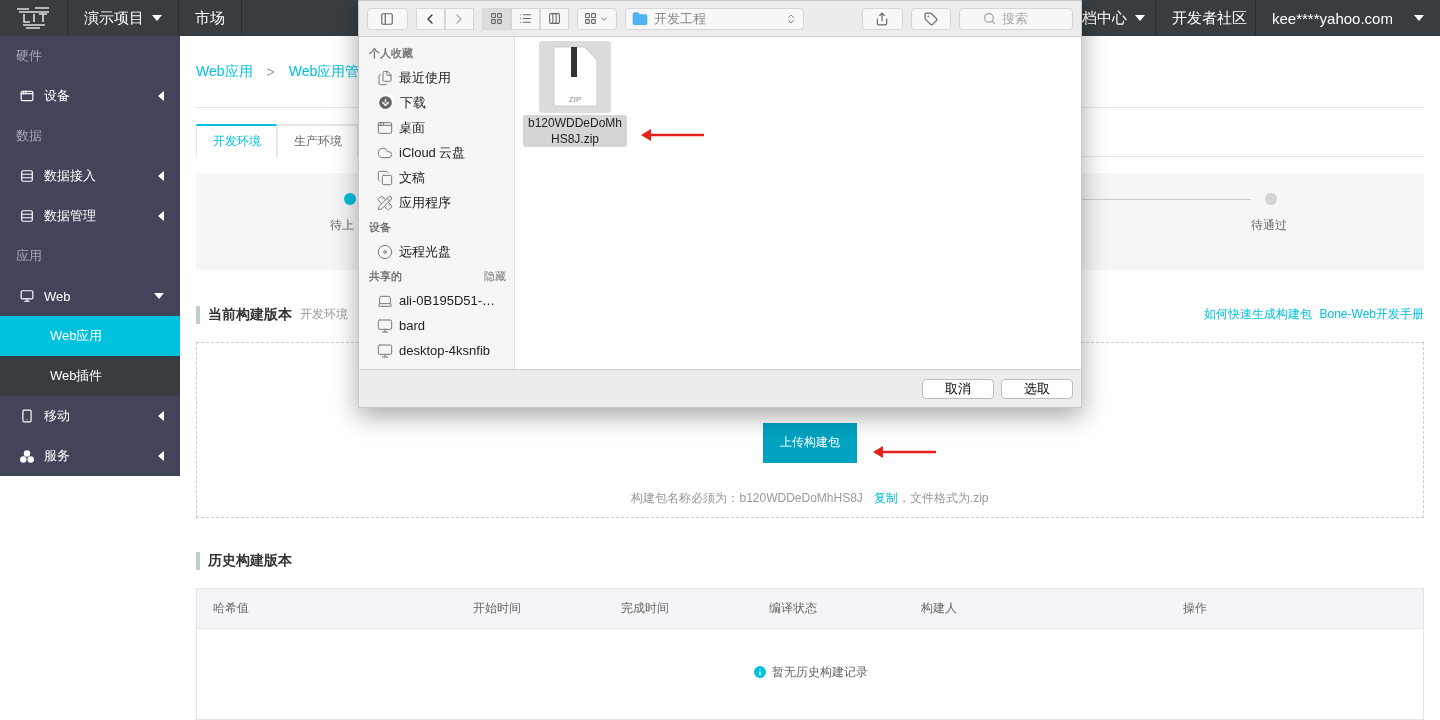  I want to click on group-title: 设备, so click(380, 227).